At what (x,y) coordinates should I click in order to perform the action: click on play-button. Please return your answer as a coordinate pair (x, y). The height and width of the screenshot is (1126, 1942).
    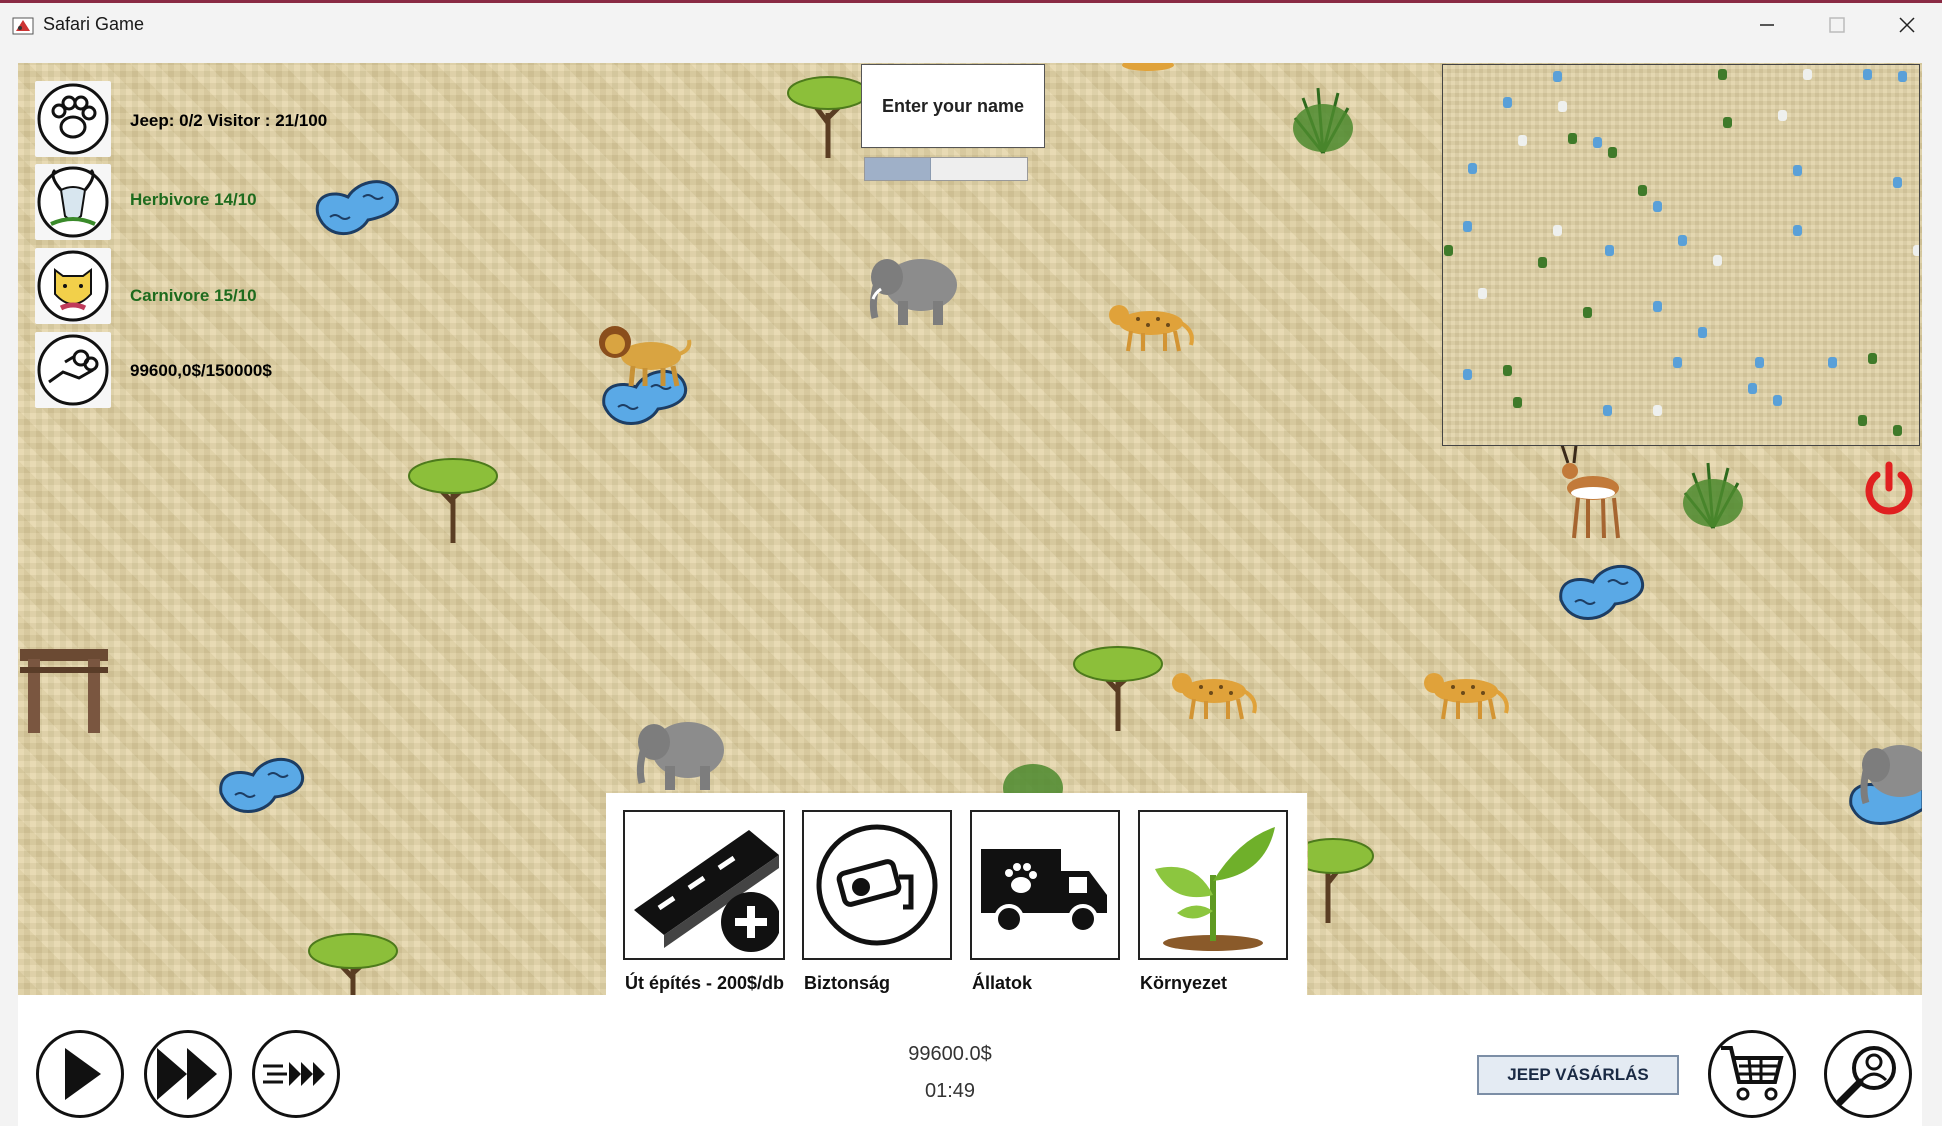
    Looking at the image, I should click on (80, 1074).